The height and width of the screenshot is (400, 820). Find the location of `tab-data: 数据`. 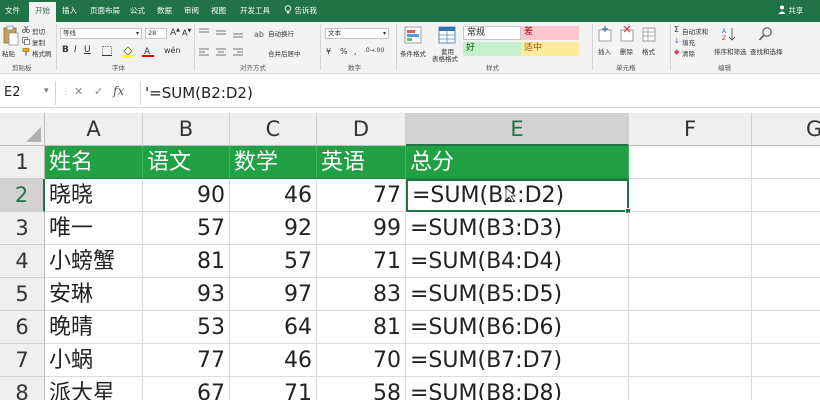

tab-data: 数据 is located at coordinates (164, 11).